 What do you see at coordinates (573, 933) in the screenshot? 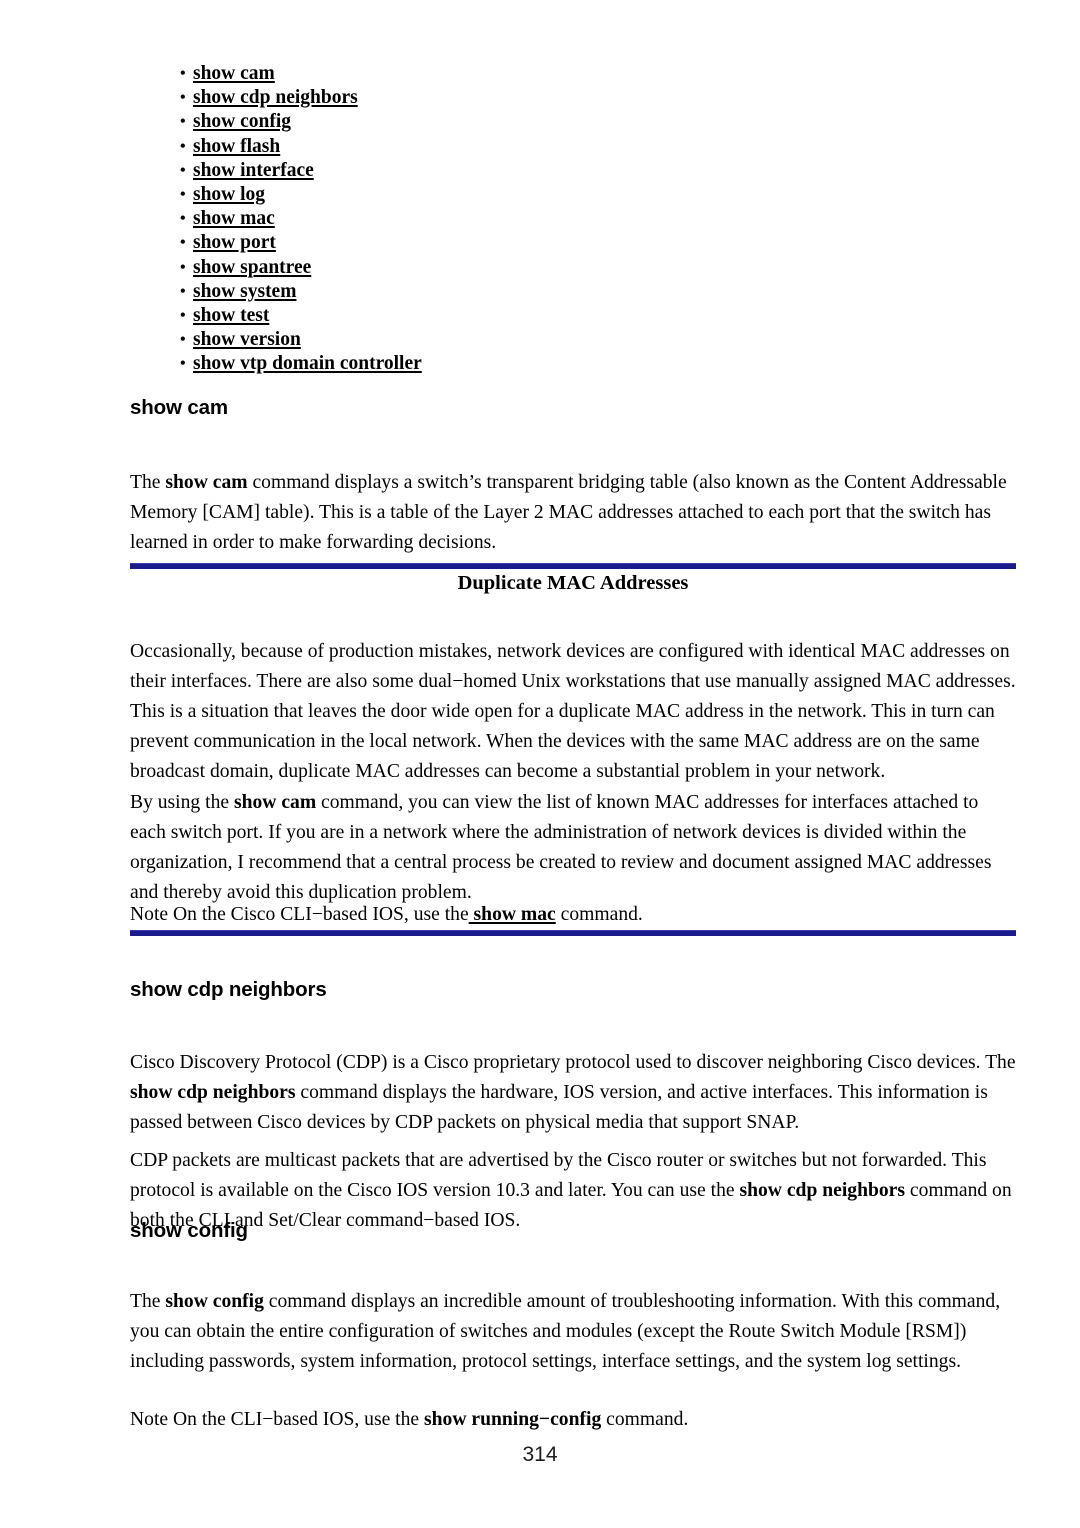
I see `sidebar-bottom-rule` at bounding box center [573, 933].